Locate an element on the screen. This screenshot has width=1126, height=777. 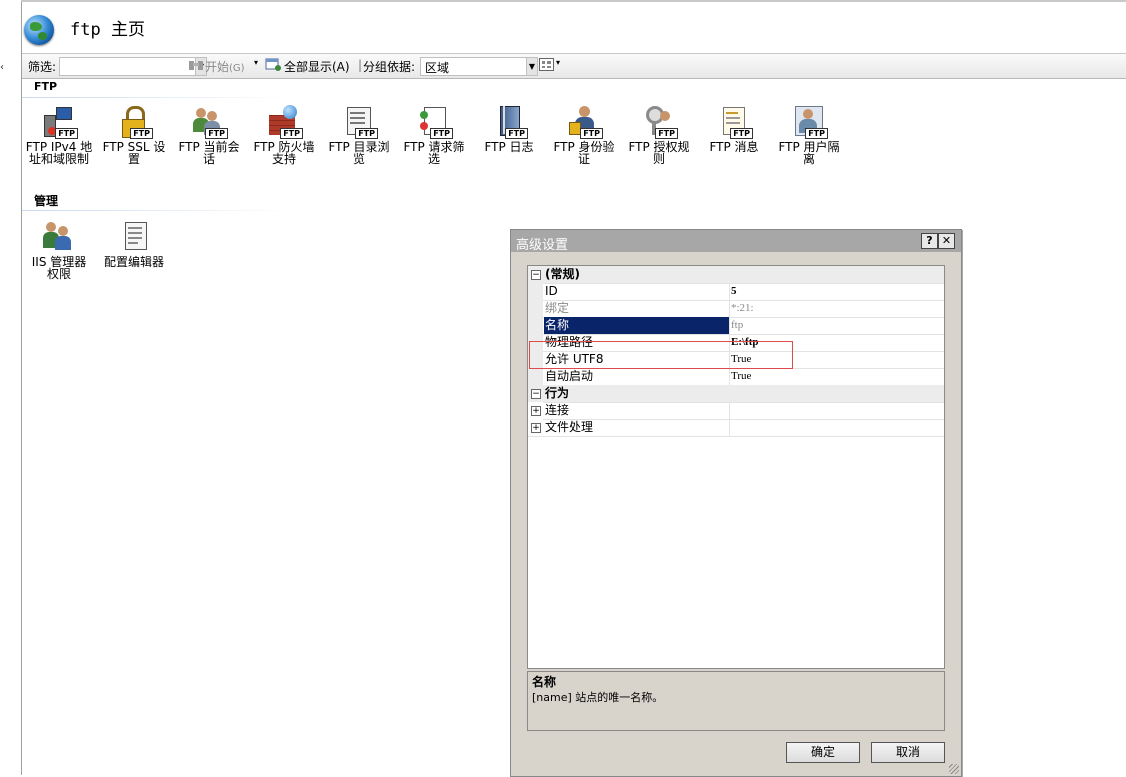
ssl-lock-icon: FTP is located at coordinates (135, 122).